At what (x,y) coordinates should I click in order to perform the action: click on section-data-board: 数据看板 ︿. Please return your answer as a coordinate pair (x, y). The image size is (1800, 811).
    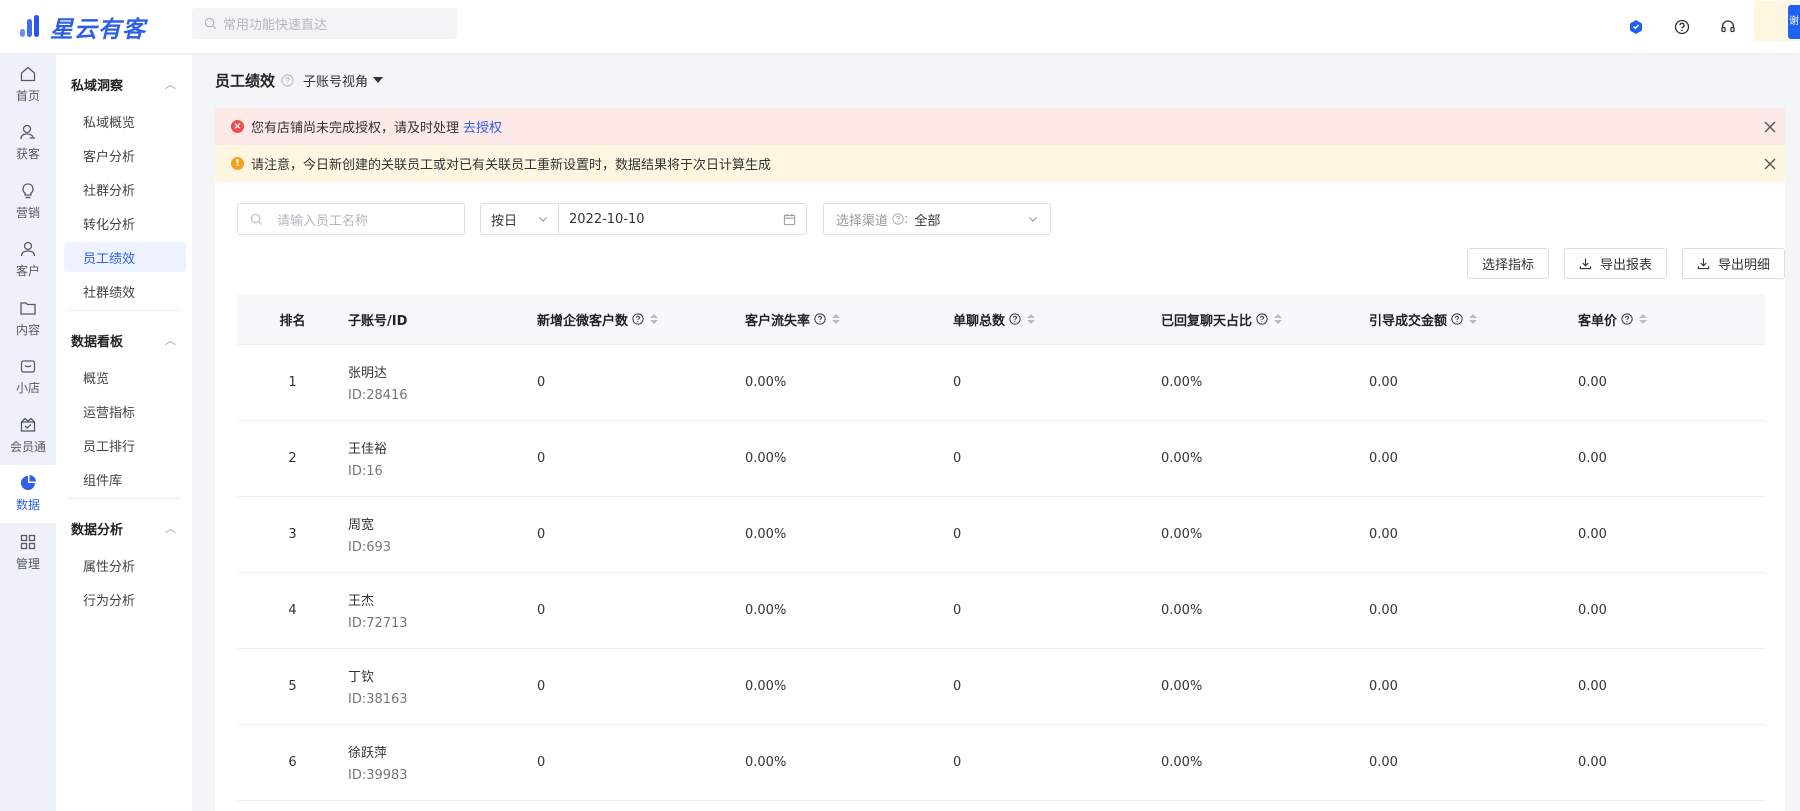
    Looking at the image, I should click on (124, 340).